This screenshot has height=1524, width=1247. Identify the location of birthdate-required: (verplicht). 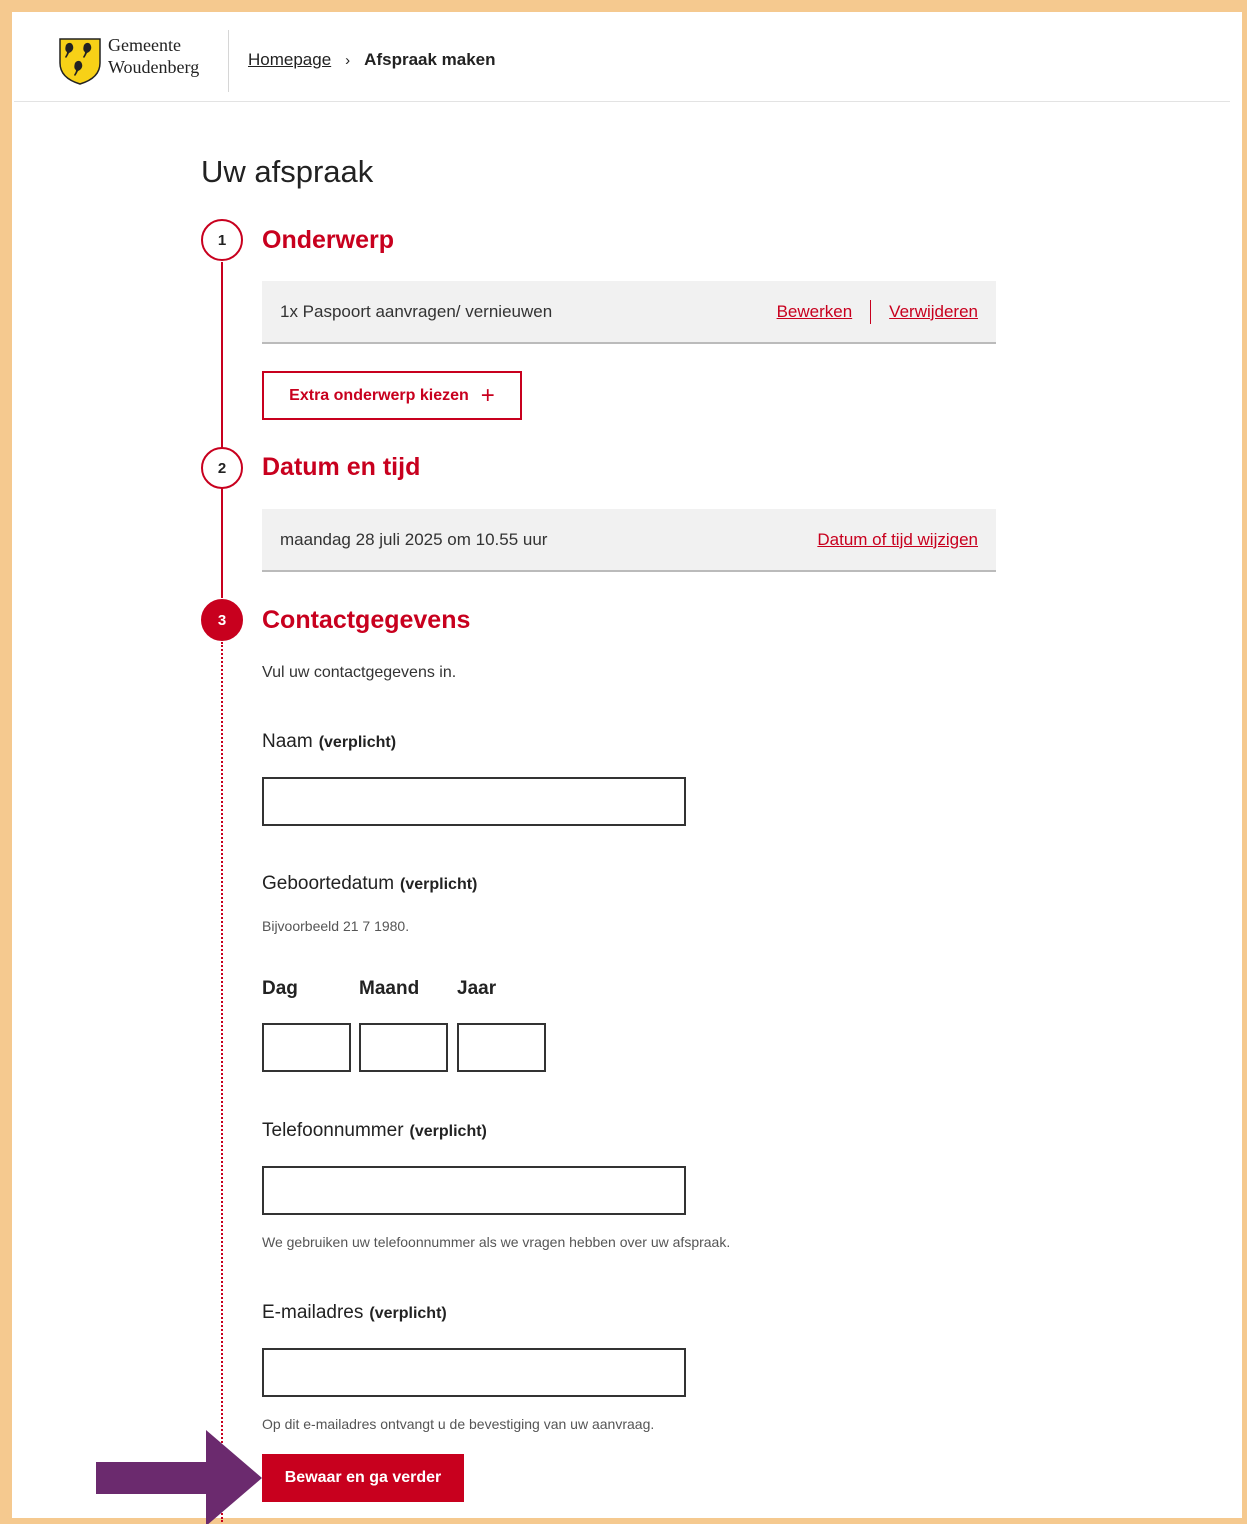
(439, 884).